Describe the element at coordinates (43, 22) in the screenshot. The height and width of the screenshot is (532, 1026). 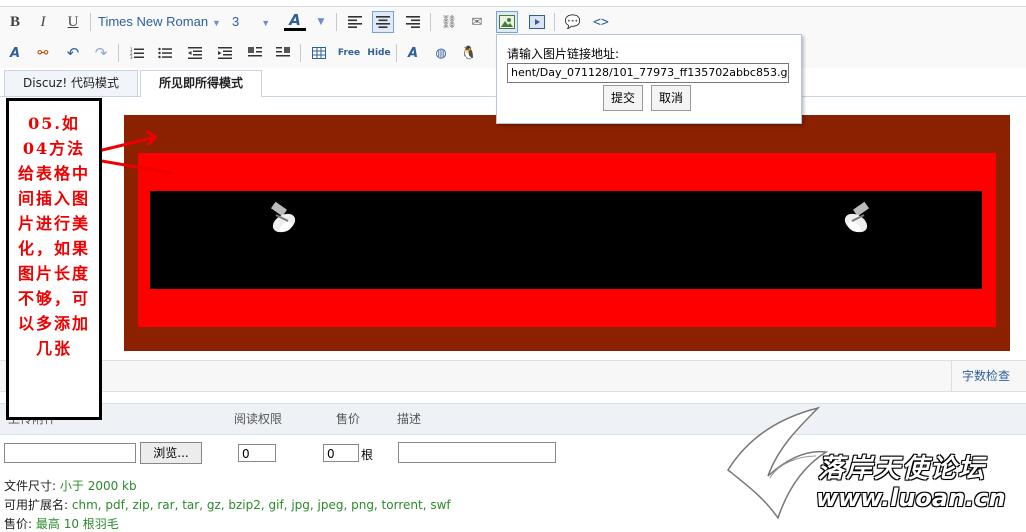
I see `italic-button: I` at that location.